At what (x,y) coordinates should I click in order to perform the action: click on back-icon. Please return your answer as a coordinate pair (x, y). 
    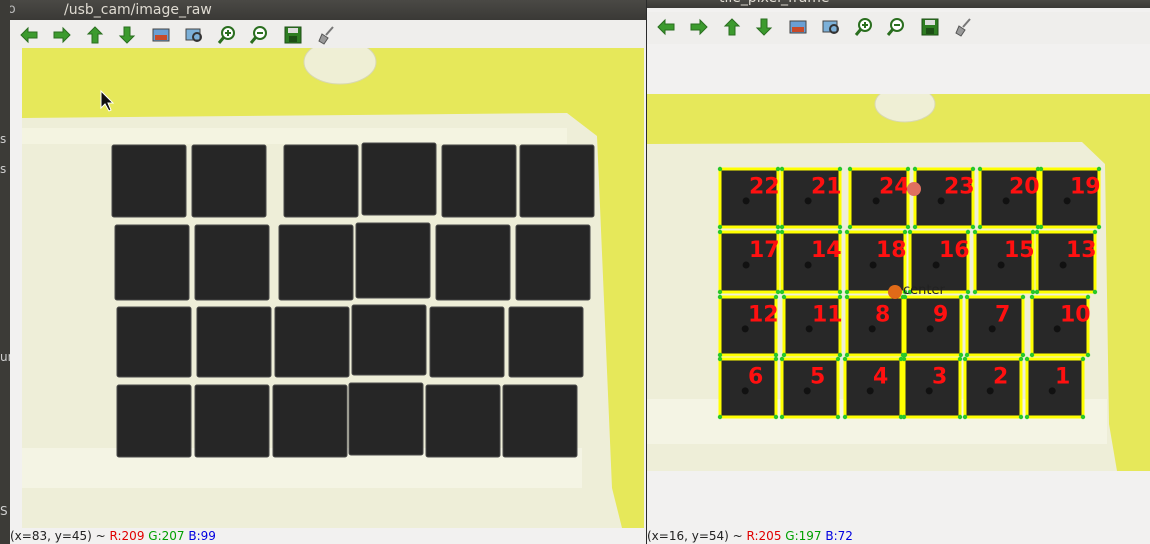
    Looking at the image, I should click on (666, 27).